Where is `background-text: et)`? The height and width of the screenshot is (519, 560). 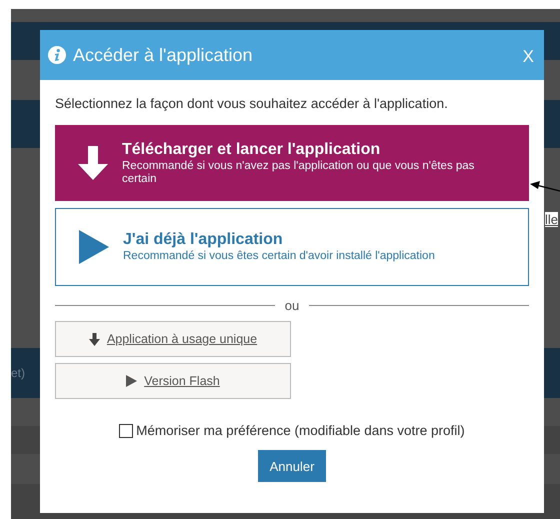 background-text: et) is located at coordinates (18, 373).